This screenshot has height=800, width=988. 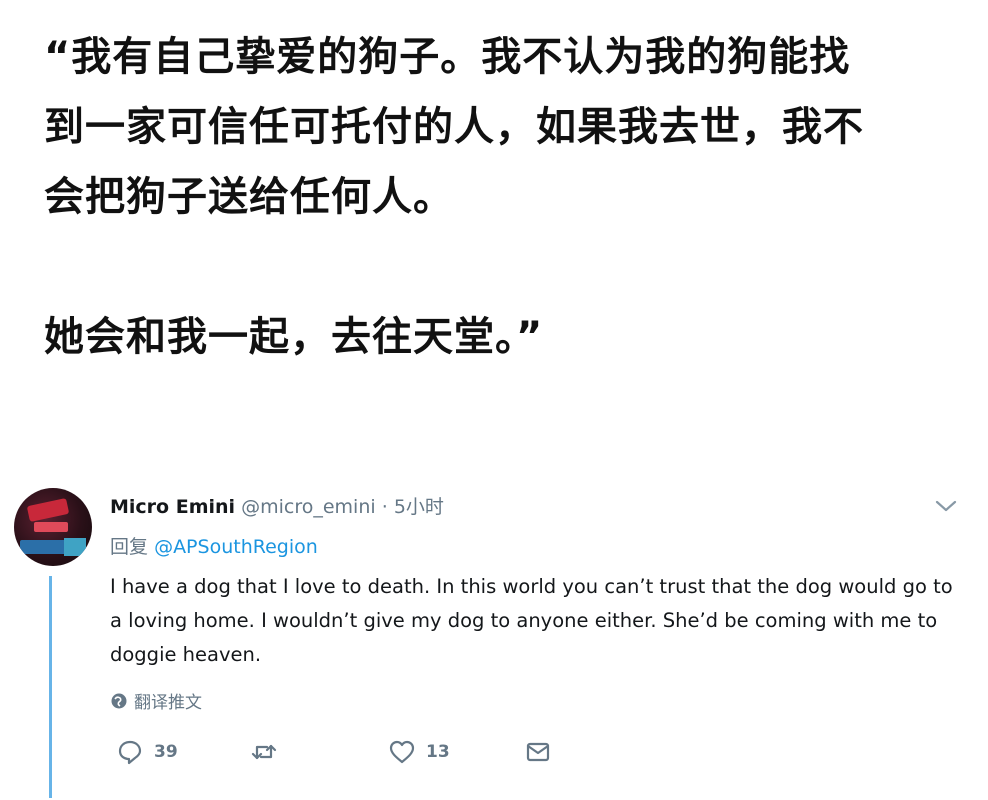 What do you see at coordinates (504, 267) in the screenshot?
I see `quote-spacer` at bounding box center [504, 267].